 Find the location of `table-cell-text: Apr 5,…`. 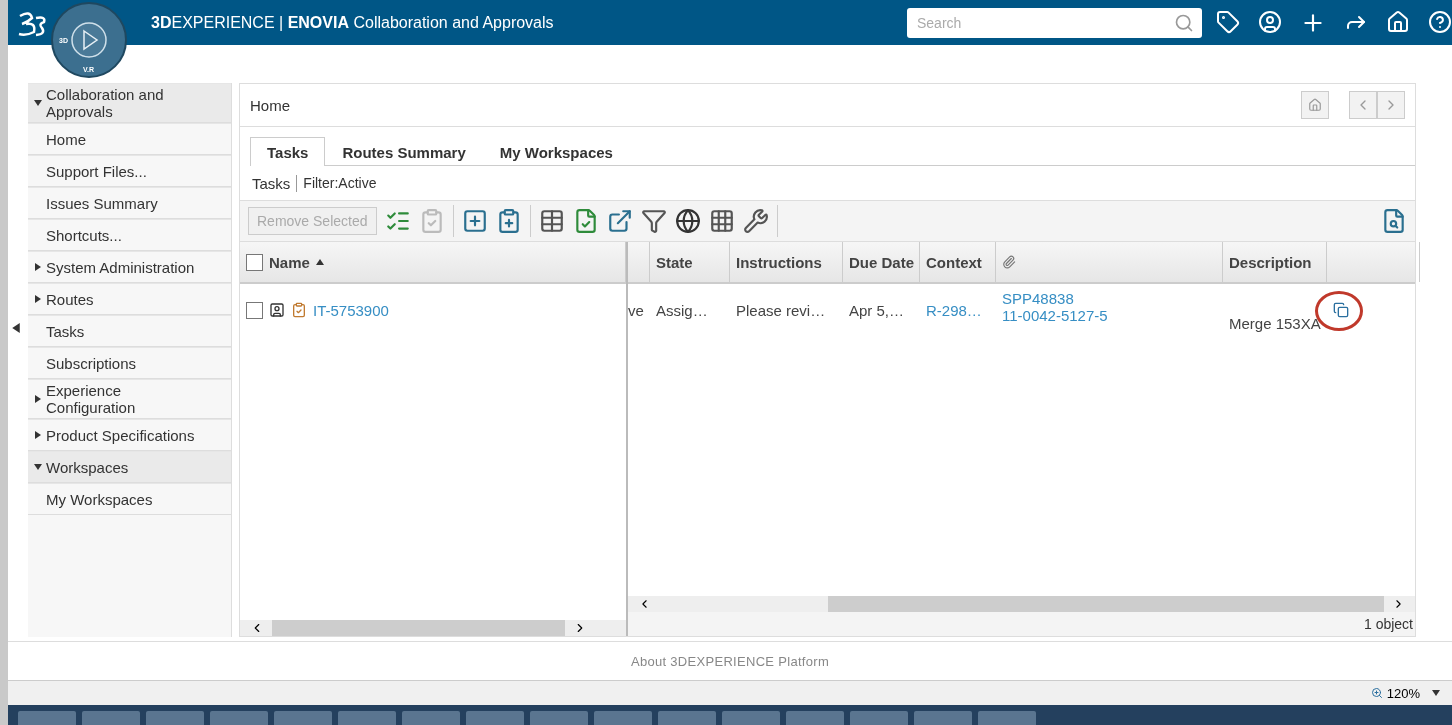

table-cell-text: Apr 5,… is located at coordinates (877, 310).